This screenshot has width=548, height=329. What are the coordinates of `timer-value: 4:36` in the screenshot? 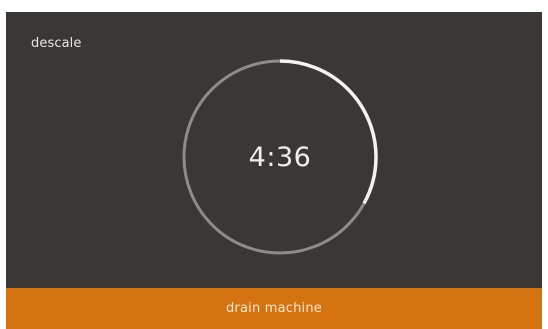 It's located at (280, 157).